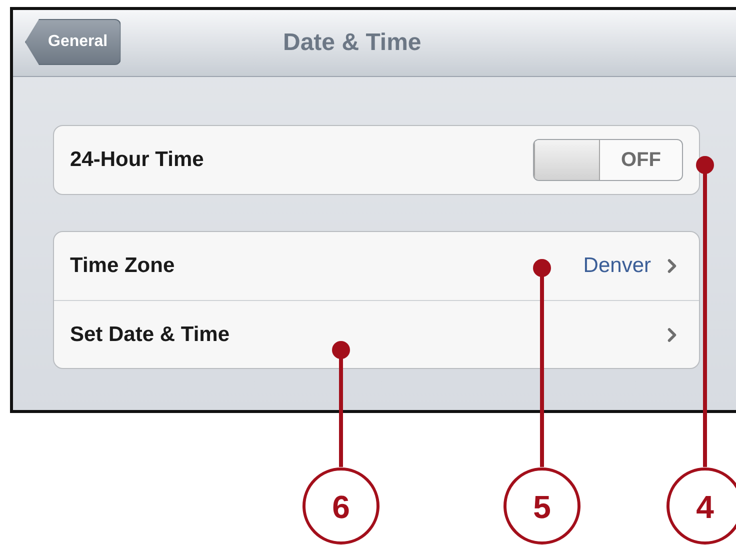 Image resolution: width=736 pixels, height=545 pixels. What do you see at coordinates (608, 160) in the screenshot?
I see `toggle-switch: OFF` at bounding box center [608, 160].